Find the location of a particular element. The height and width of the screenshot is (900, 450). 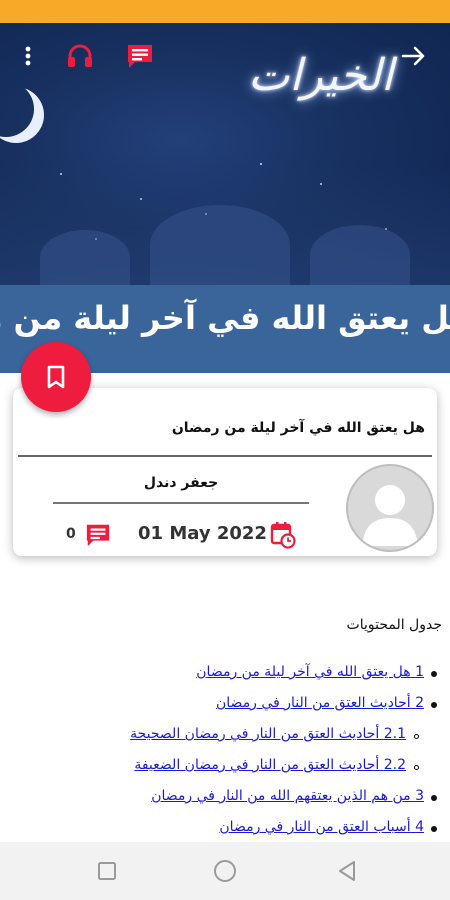

toc-text: أحاديث العتق من النار في رمضان is located at coordinates (313, 703).